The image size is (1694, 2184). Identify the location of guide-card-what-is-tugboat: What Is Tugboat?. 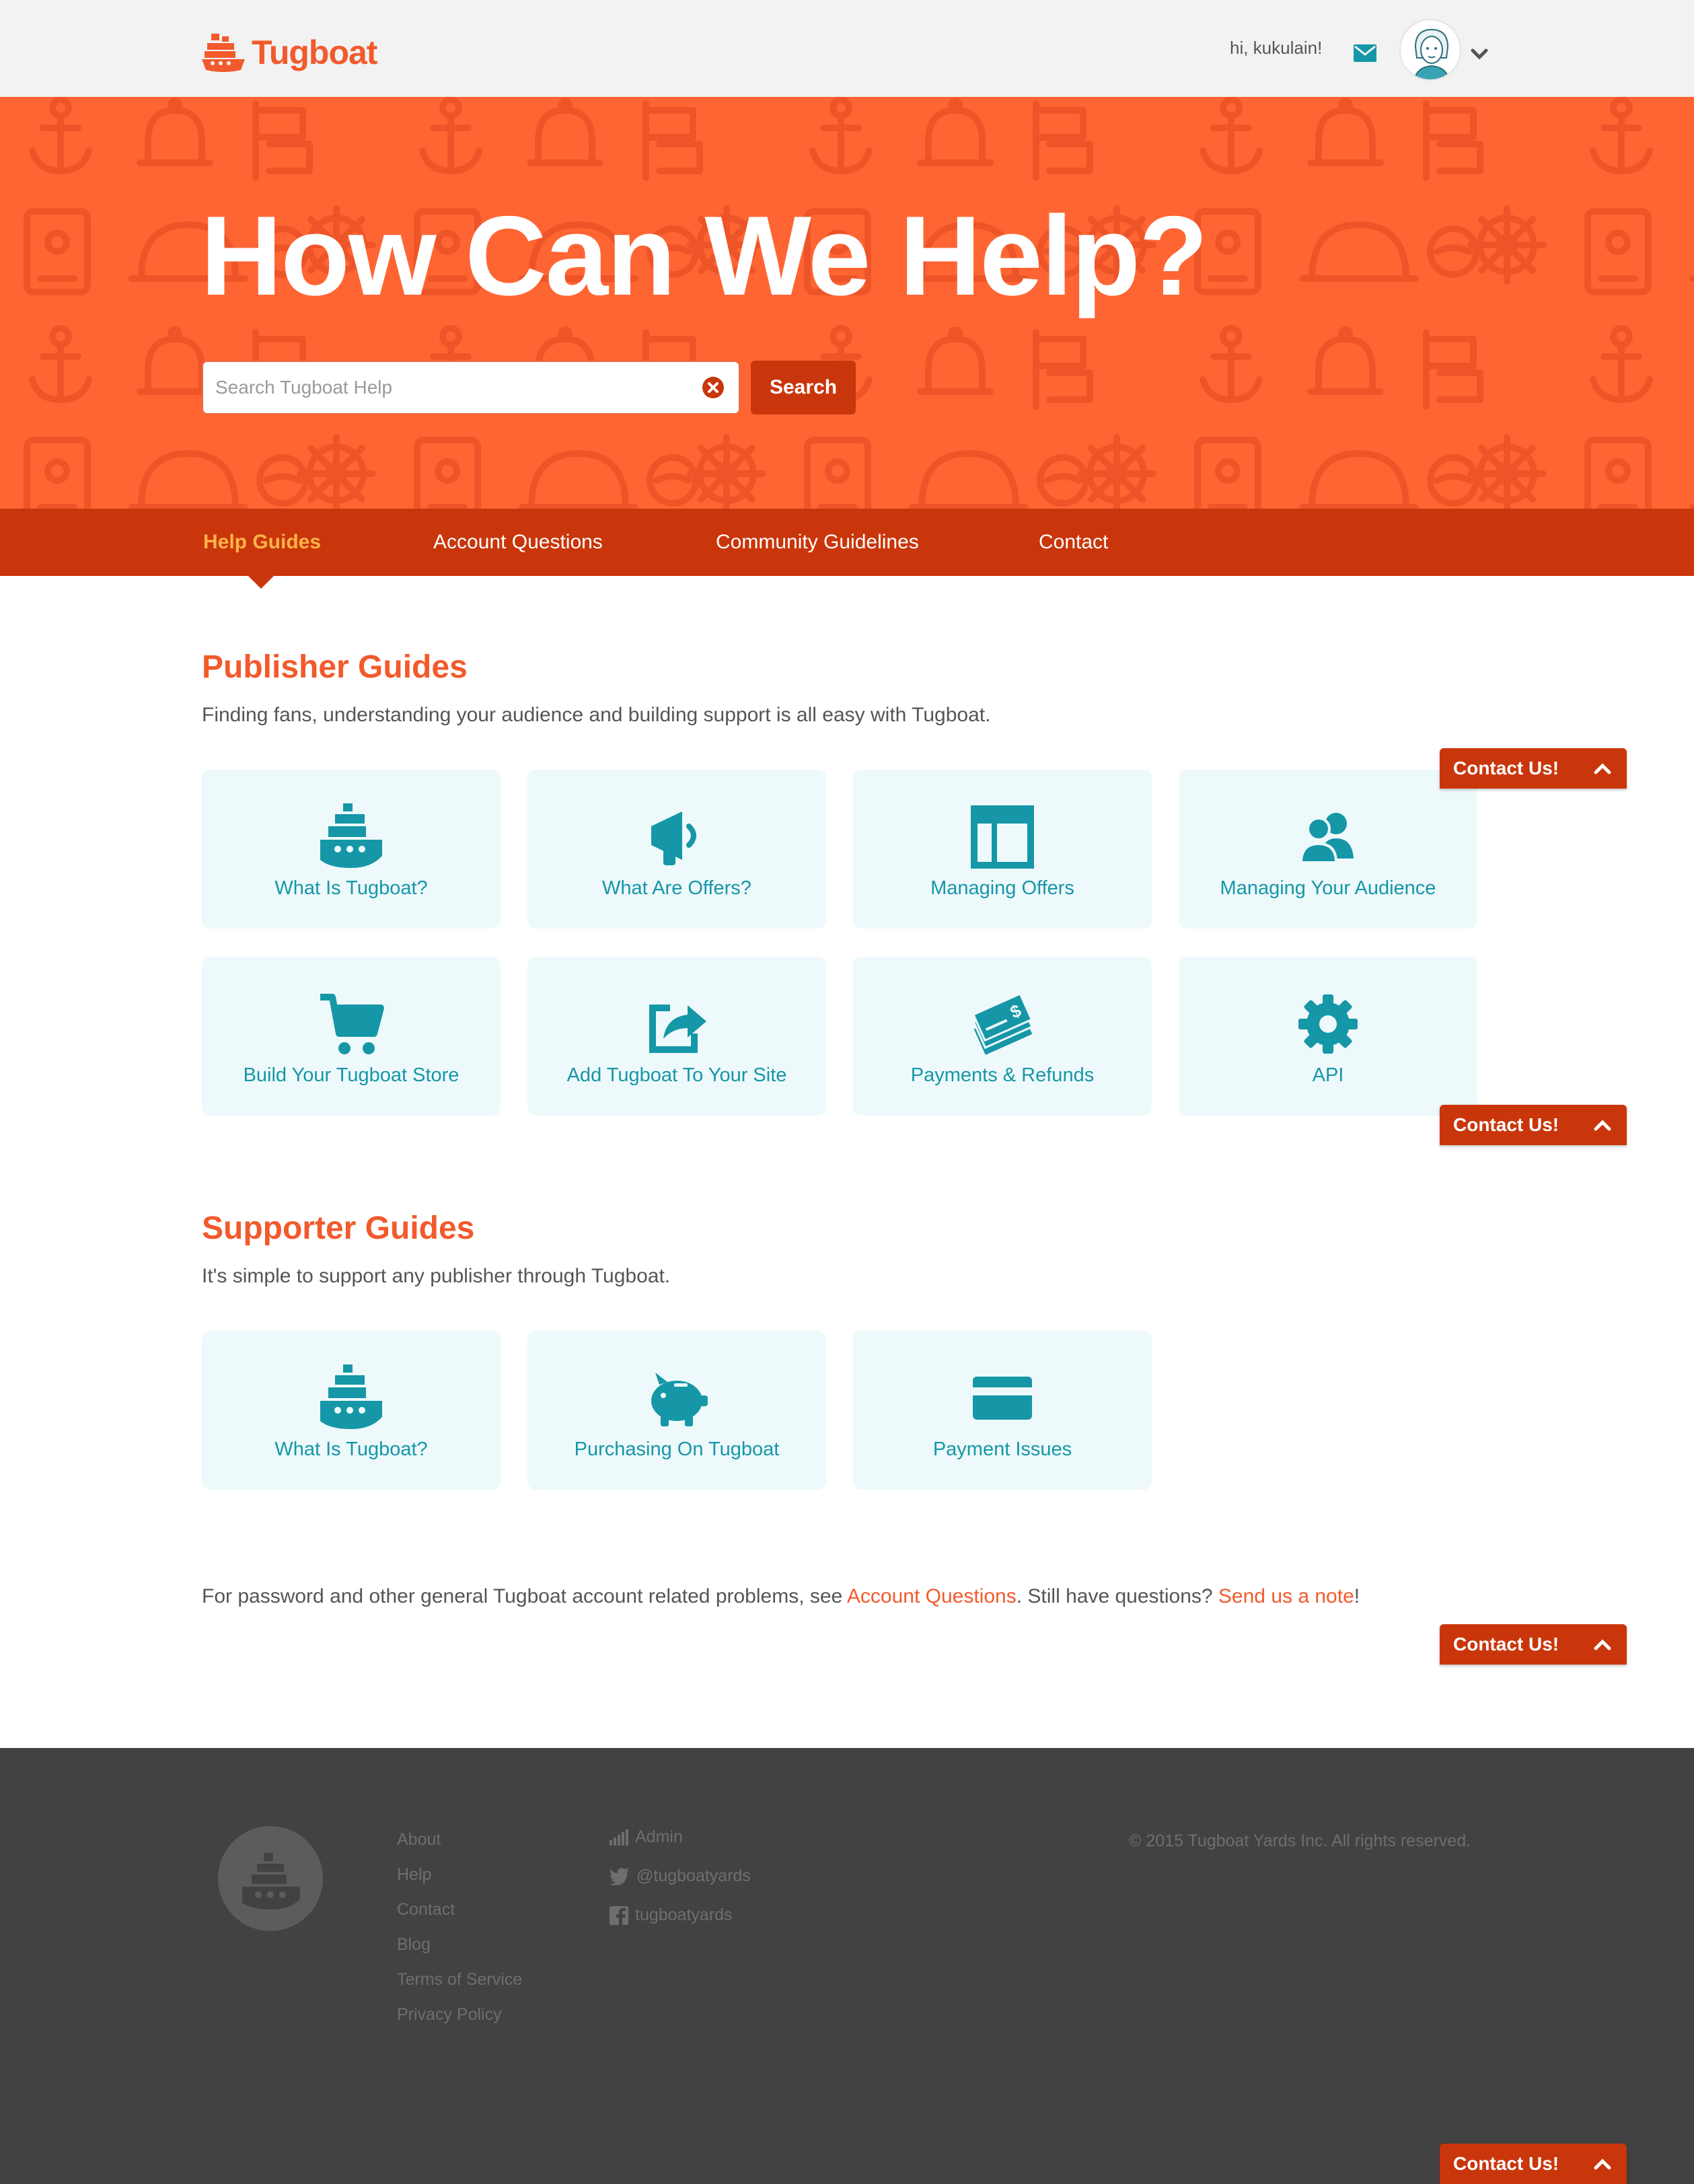
(351, 849).